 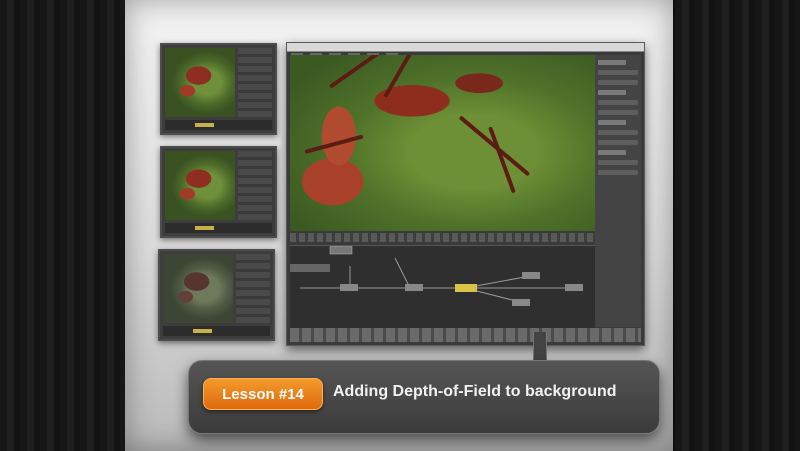 I want to click on node-flow-editor, so click(x=442, y=286).